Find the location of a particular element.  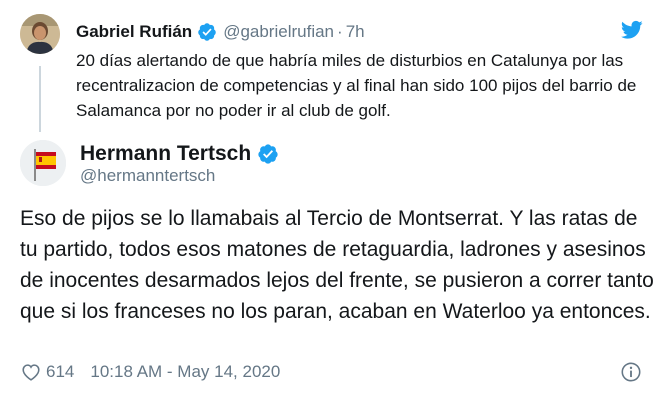

info-icon is located at coordinates (631, 372).